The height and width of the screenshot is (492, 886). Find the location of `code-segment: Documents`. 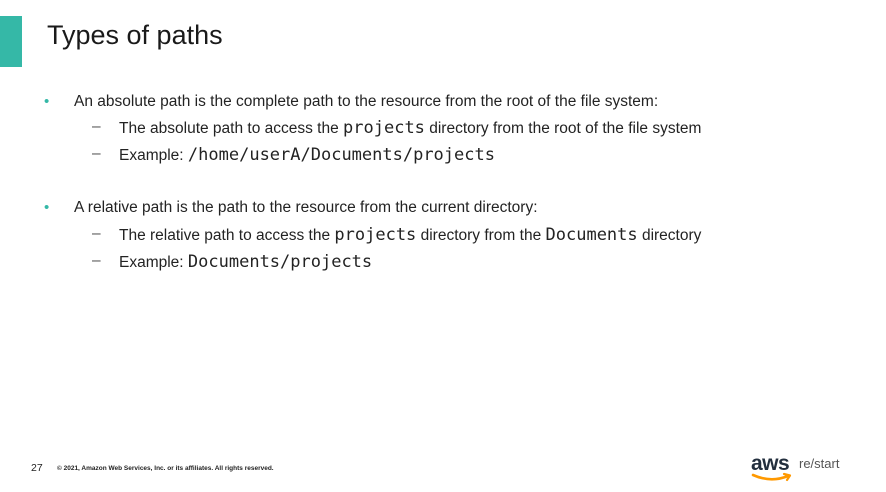

code-segment: Documents is located at coordinates (591, 235).